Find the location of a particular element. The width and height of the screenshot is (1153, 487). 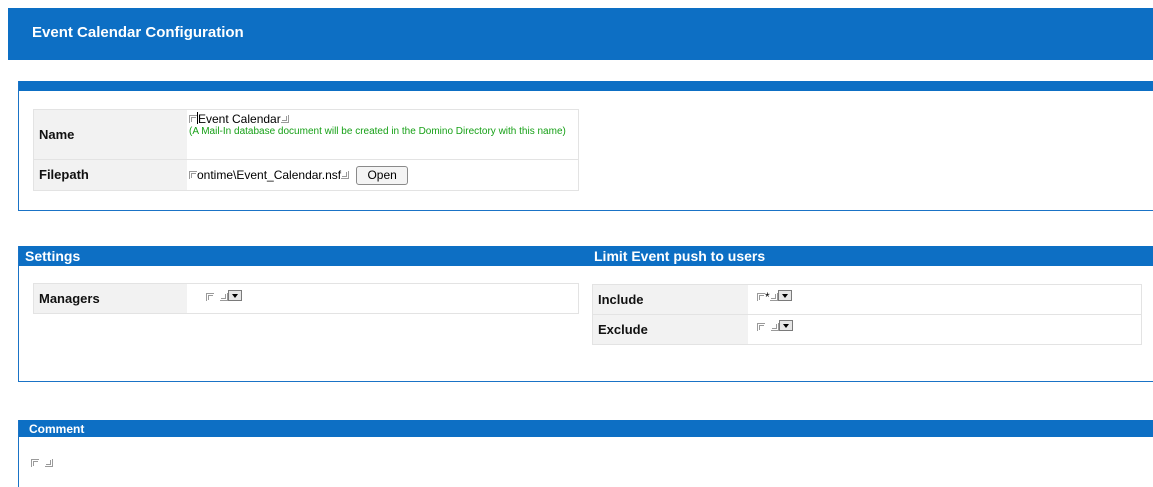

comment-heading: Comment is located at coordinates (57, 429).